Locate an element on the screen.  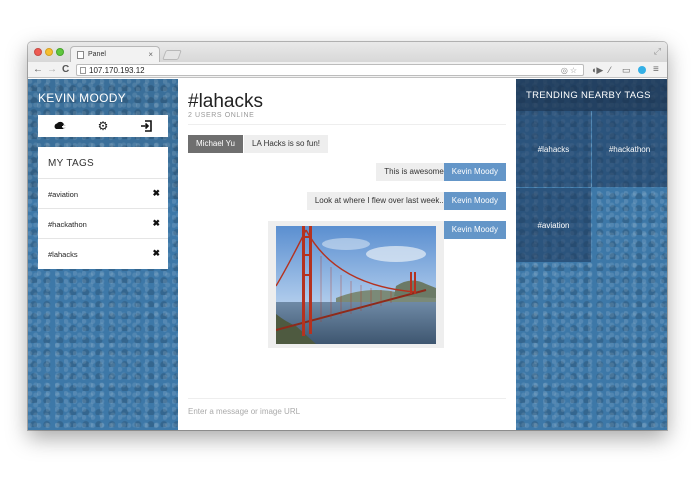
divider is located at coordinates (347, 124).